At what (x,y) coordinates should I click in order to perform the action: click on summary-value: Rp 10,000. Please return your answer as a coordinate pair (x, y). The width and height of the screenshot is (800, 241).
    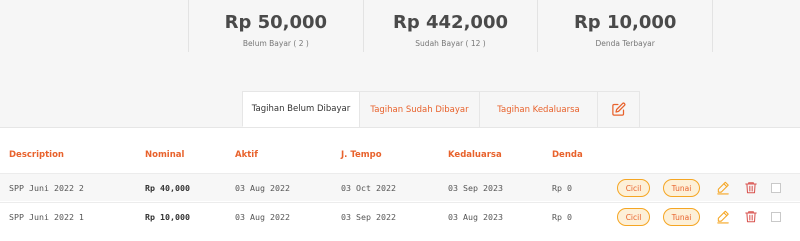
    Looking at the image, I should click on (625, 22).